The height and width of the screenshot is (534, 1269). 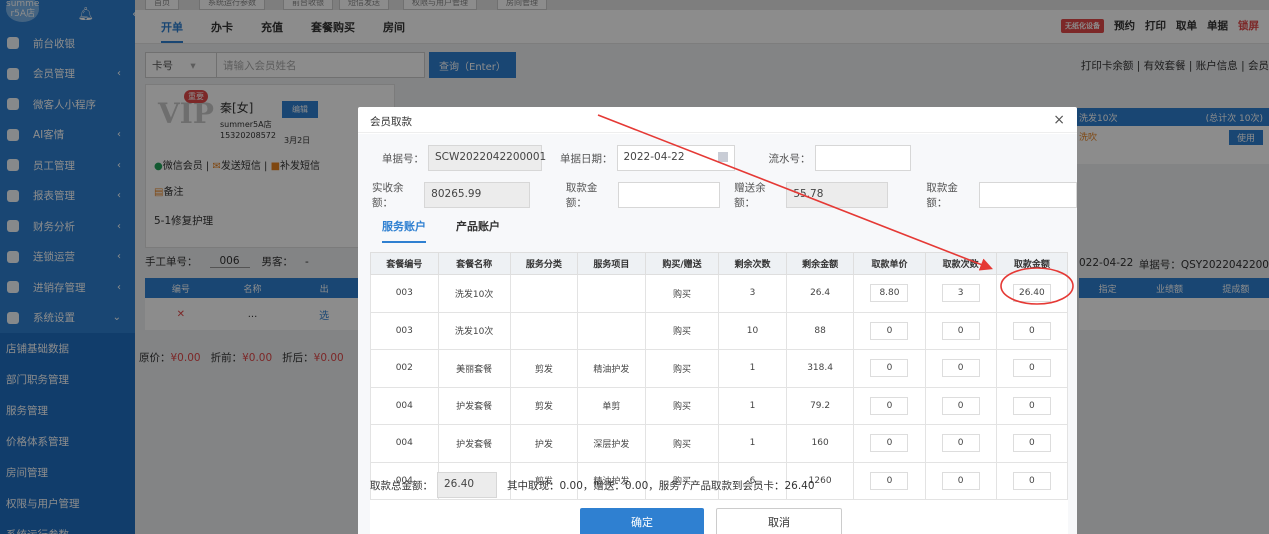 What do you see at coordinates (682, 263) in the screenshot?
I see `column-header: 购买/赠送` at bounding box center [682, 263].